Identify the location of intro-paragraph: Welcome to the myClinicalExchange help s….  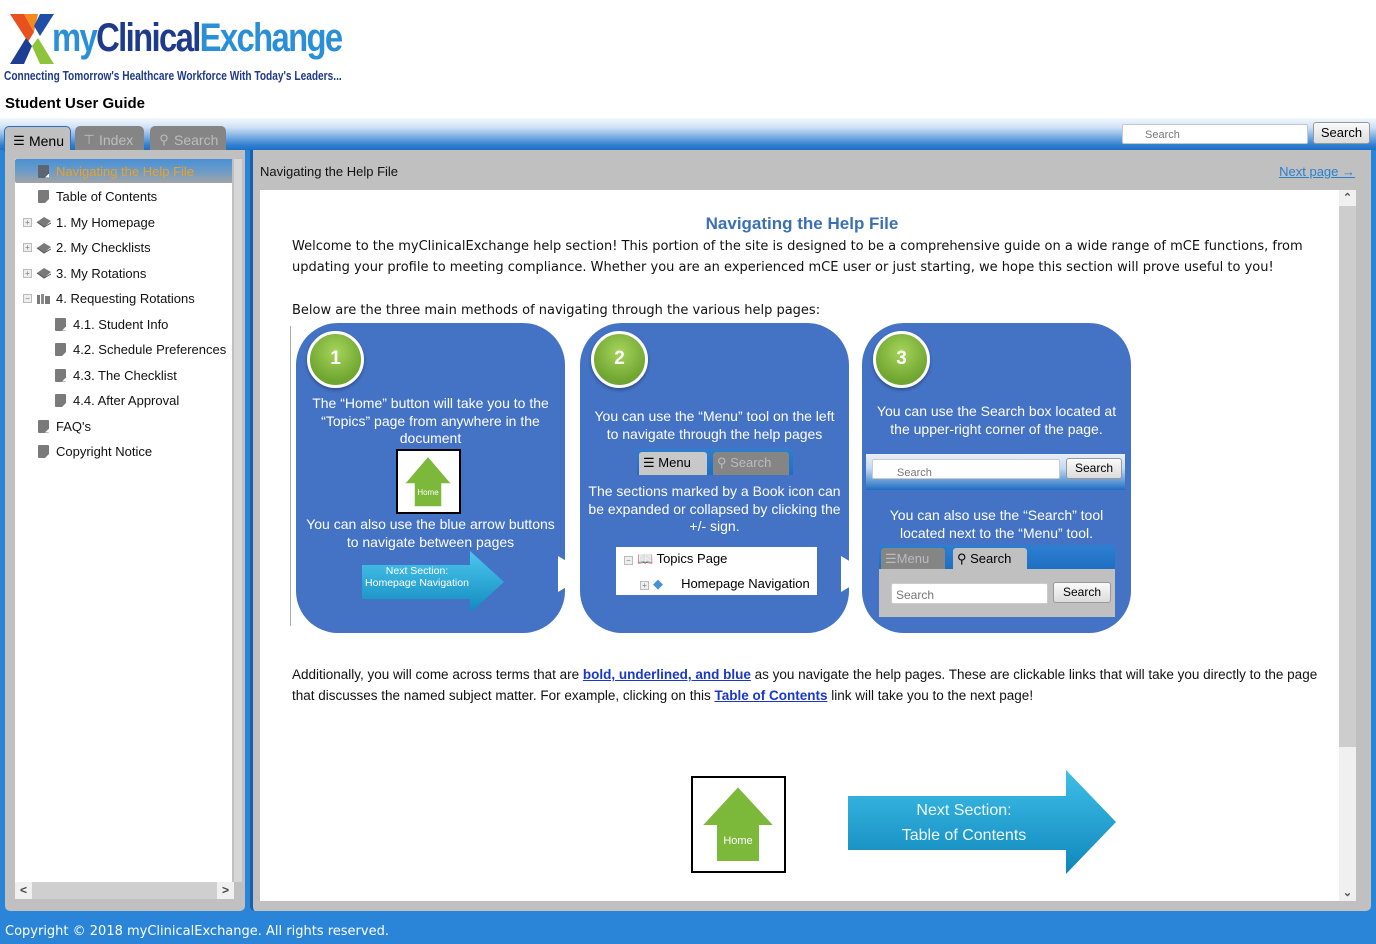
(797, 257).